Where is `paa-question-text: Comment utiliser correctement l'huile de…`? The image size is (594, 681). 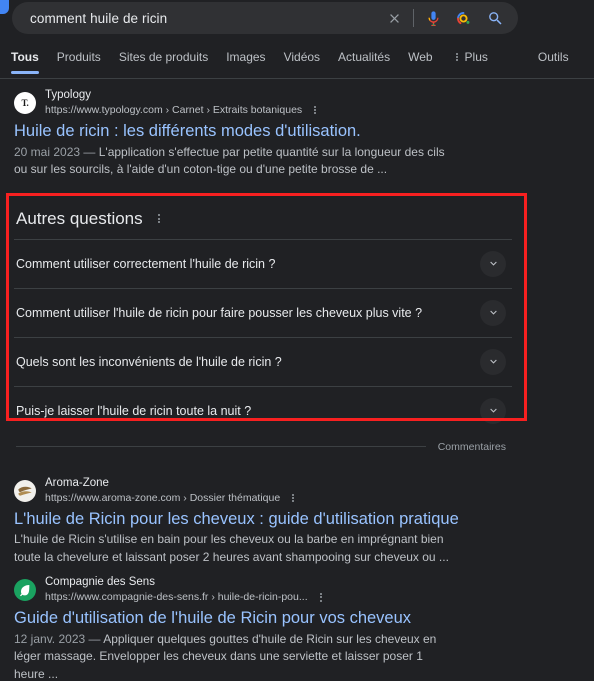
paa-question-text: Comment utiliser correctement l'huile de… is located at coordinates (146, 263).